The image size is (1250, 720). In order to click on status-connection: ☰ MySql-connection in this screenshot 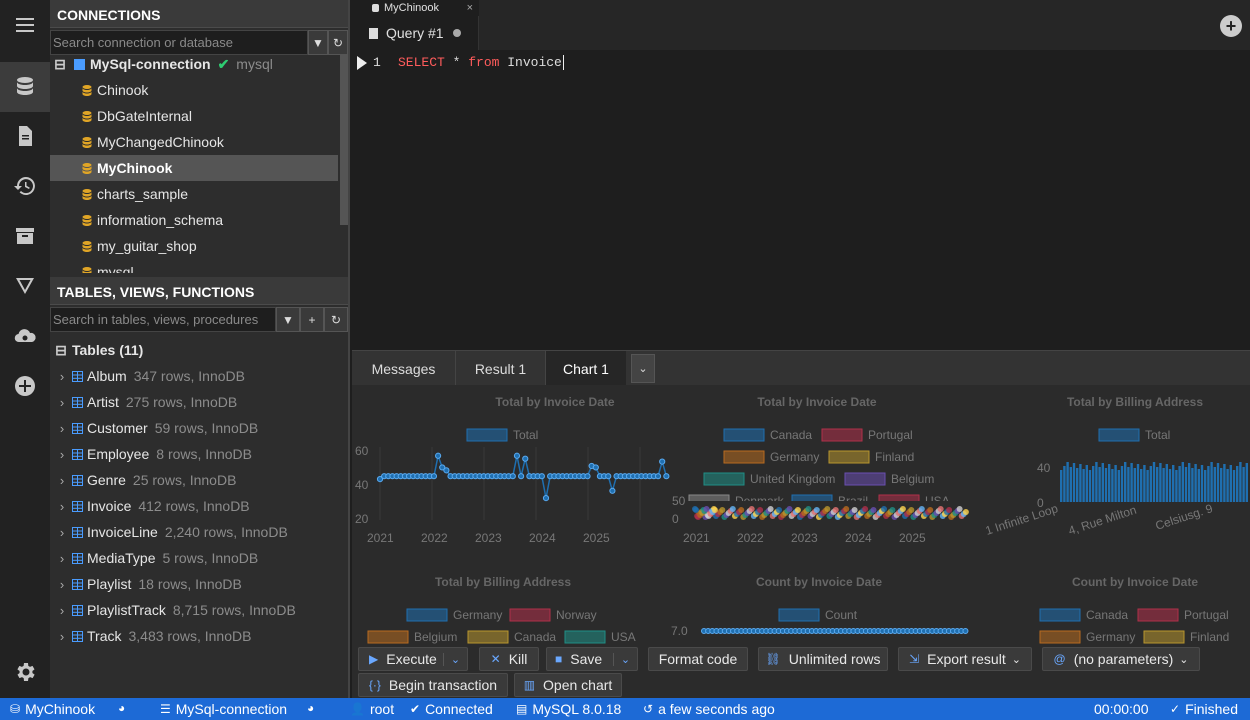, I will do `click(223, 709)`.